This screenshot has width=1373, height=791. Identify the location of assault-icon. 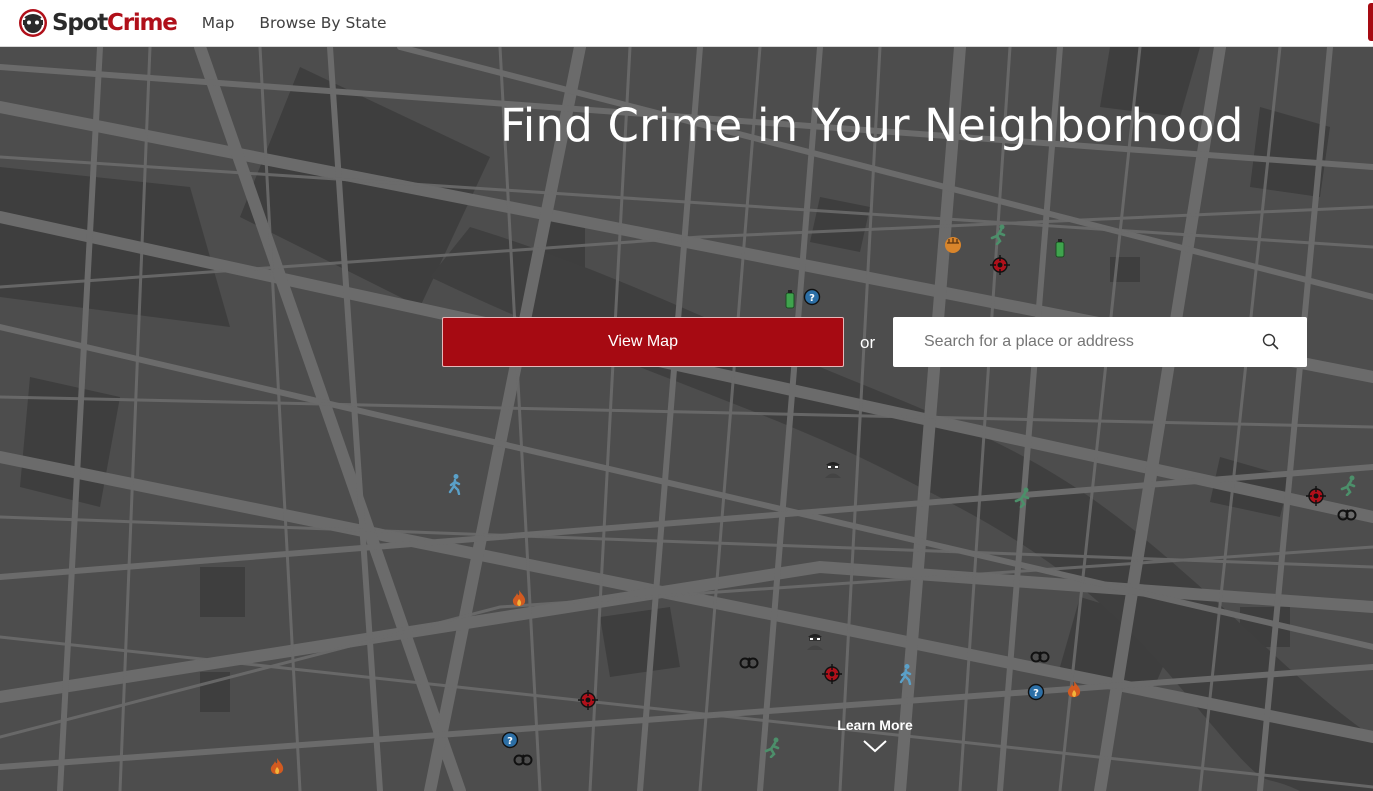
(953, 244).